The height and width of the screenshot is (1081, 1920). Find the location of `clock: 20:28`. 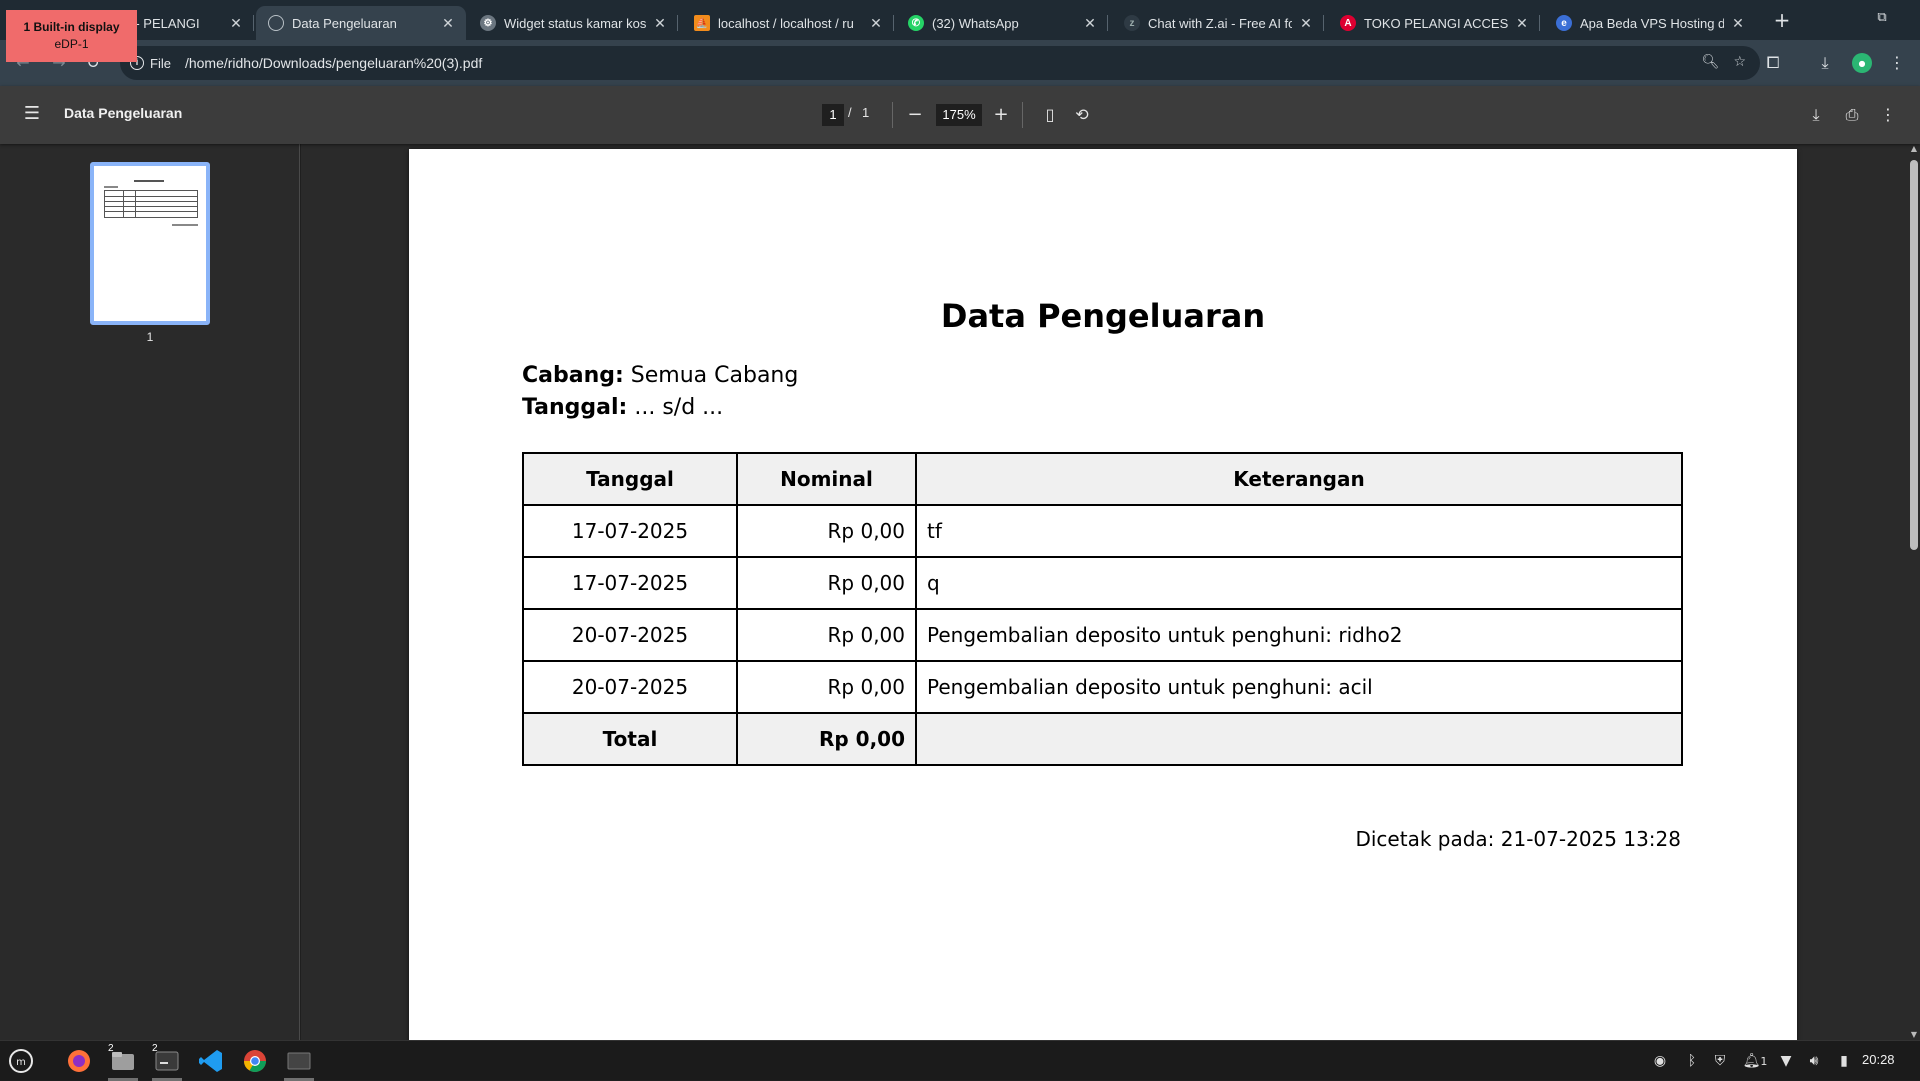

clock: 20:28 is located at coordinates (1878, 1059).